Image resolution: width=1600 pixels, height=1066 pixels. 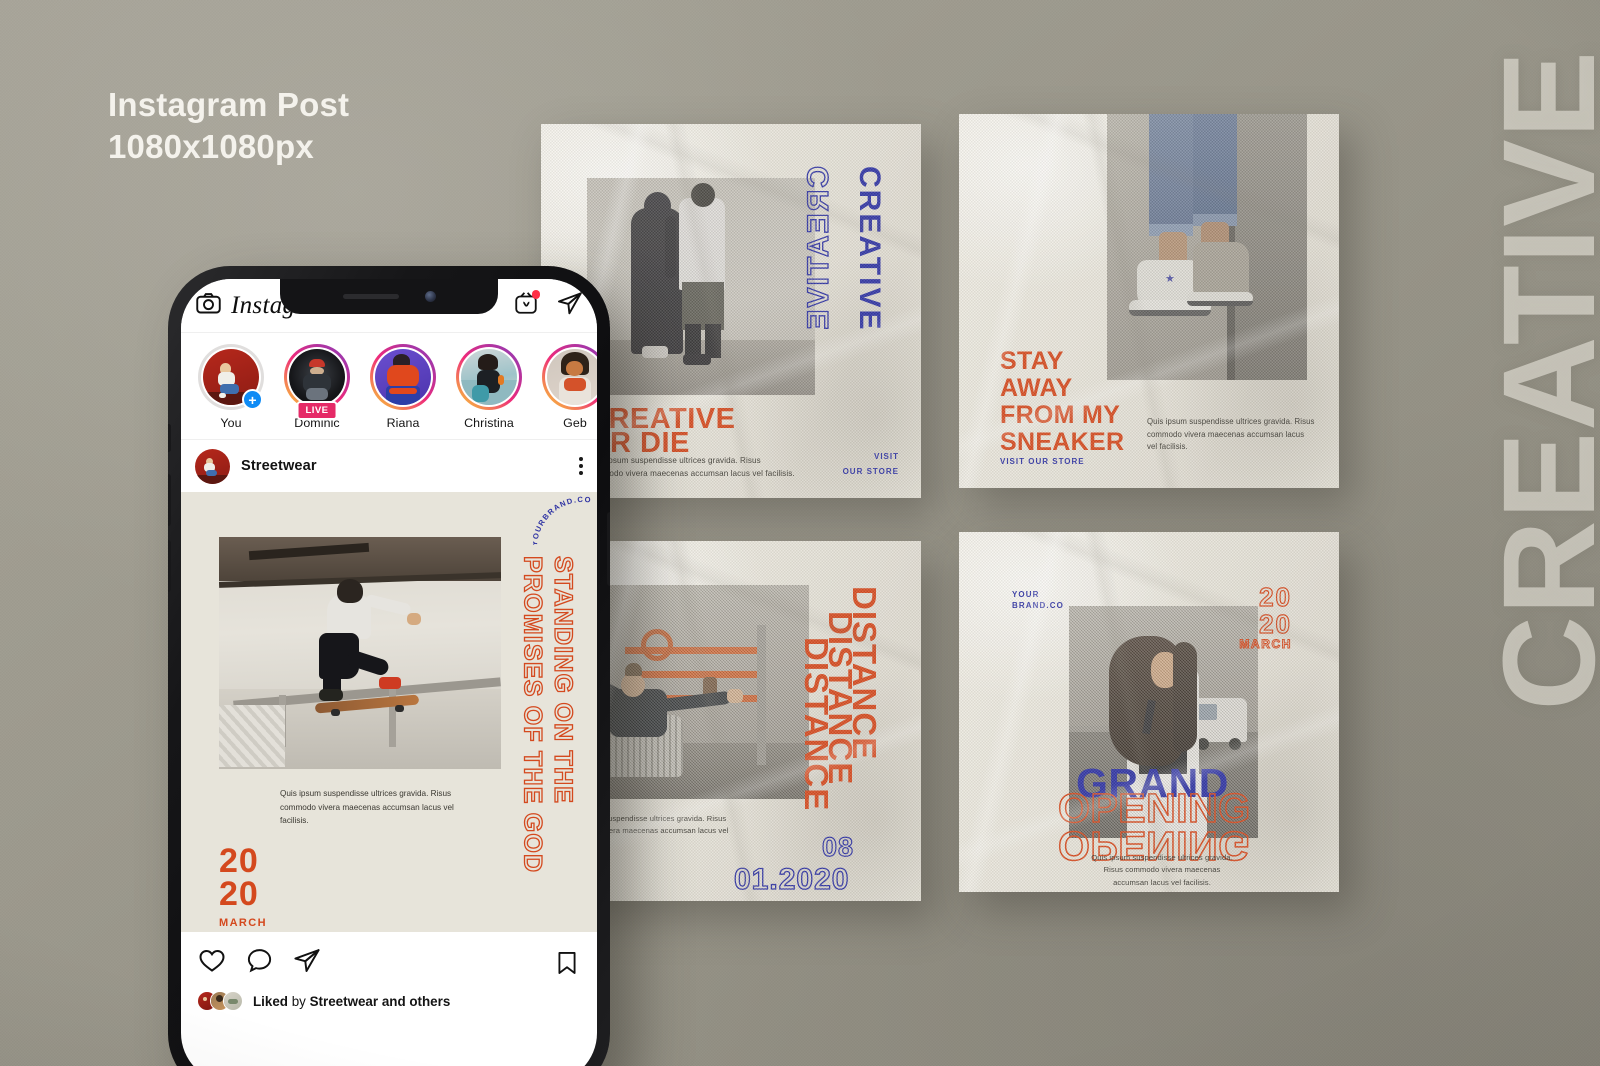 I want to click on story-label: You, so click(x=231, y=423).